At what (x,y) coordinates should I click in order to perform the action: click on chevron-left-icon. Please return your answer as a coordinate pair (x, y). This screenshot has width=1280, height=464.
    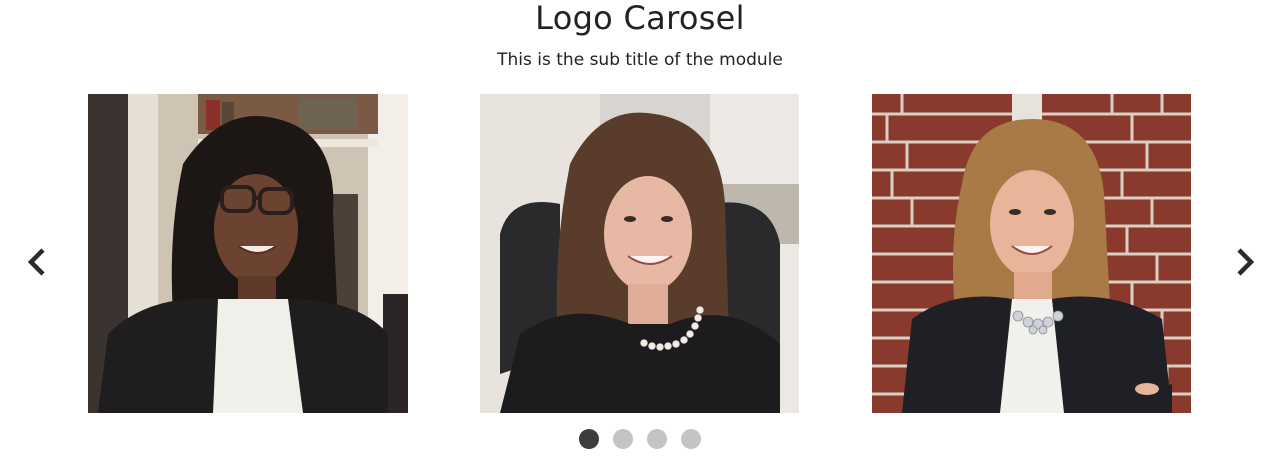
    Looking at the image, I should click on (36, 262).